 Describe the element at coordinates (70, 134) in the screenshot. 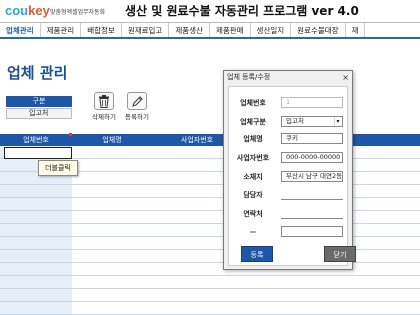

I see `comment-indicator` at that location.